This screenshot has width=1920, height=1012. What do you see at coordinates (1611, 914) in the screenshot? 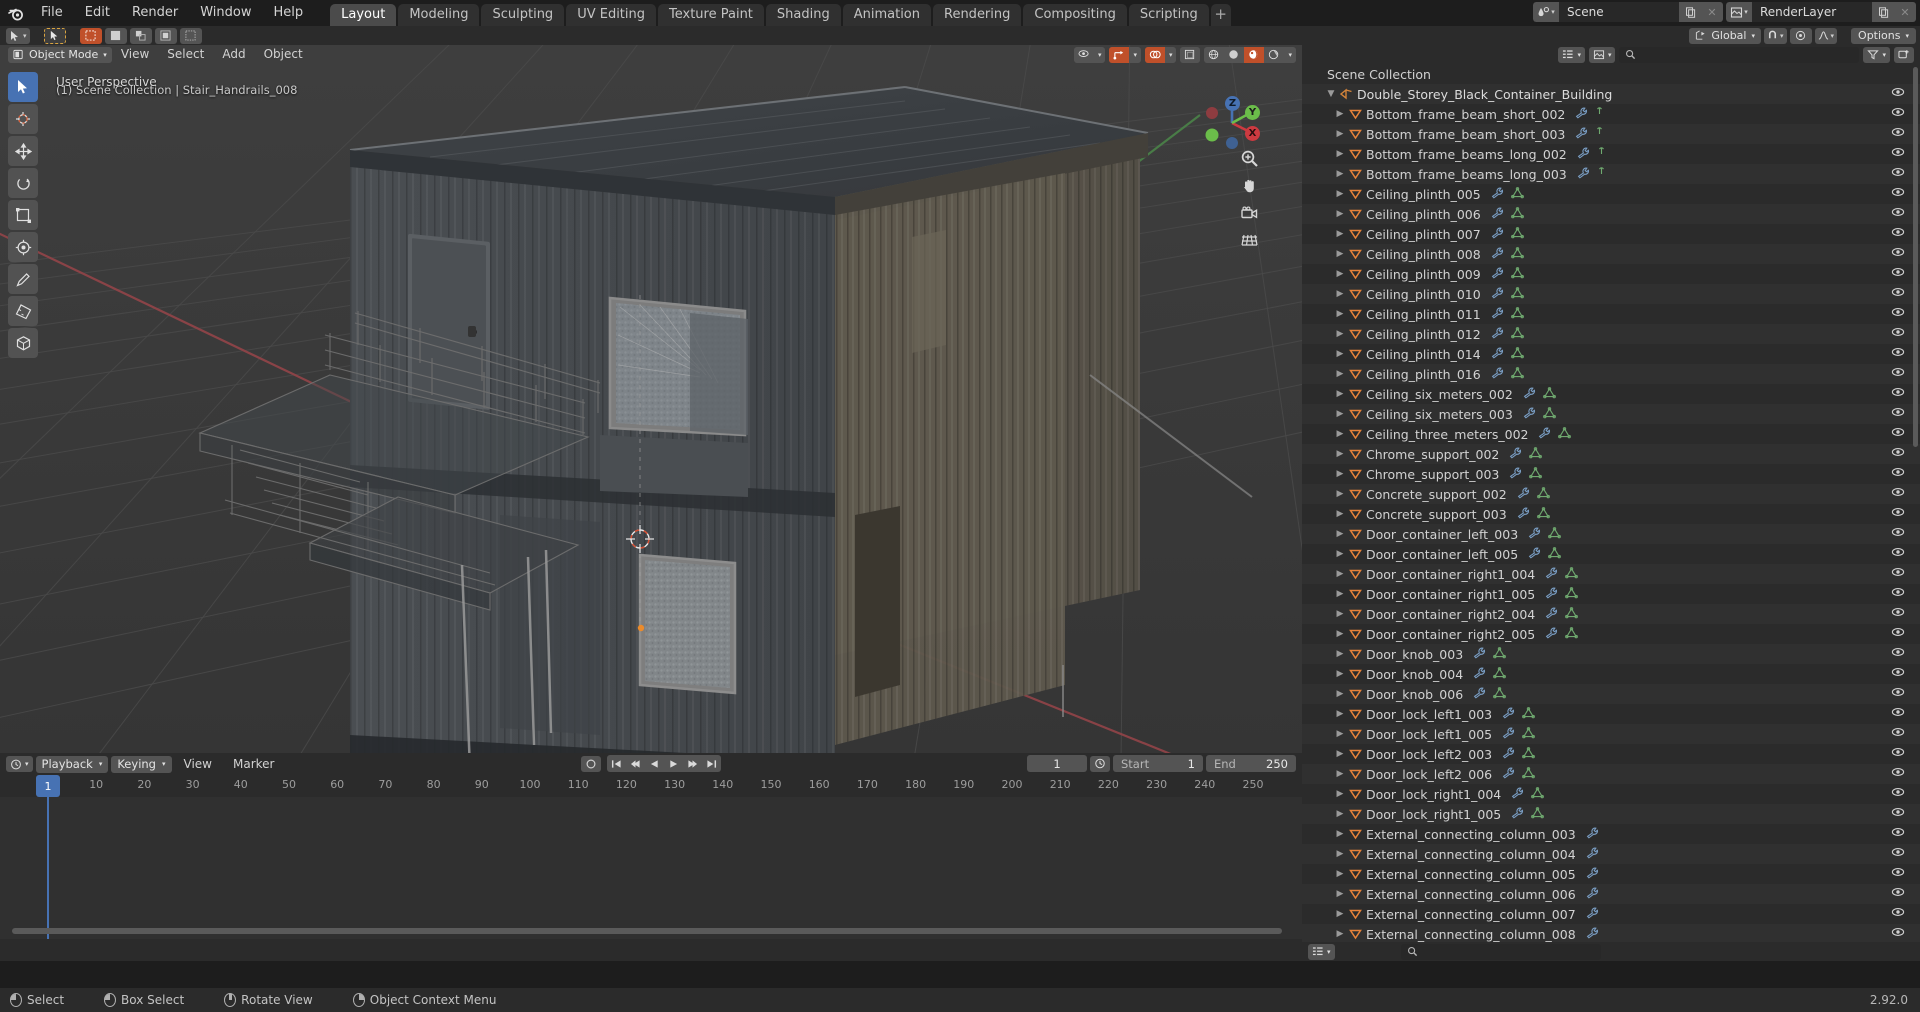
I see `outliner-row-object: ▶ External_connecting_column_007` at bounding box center [1611, 914].